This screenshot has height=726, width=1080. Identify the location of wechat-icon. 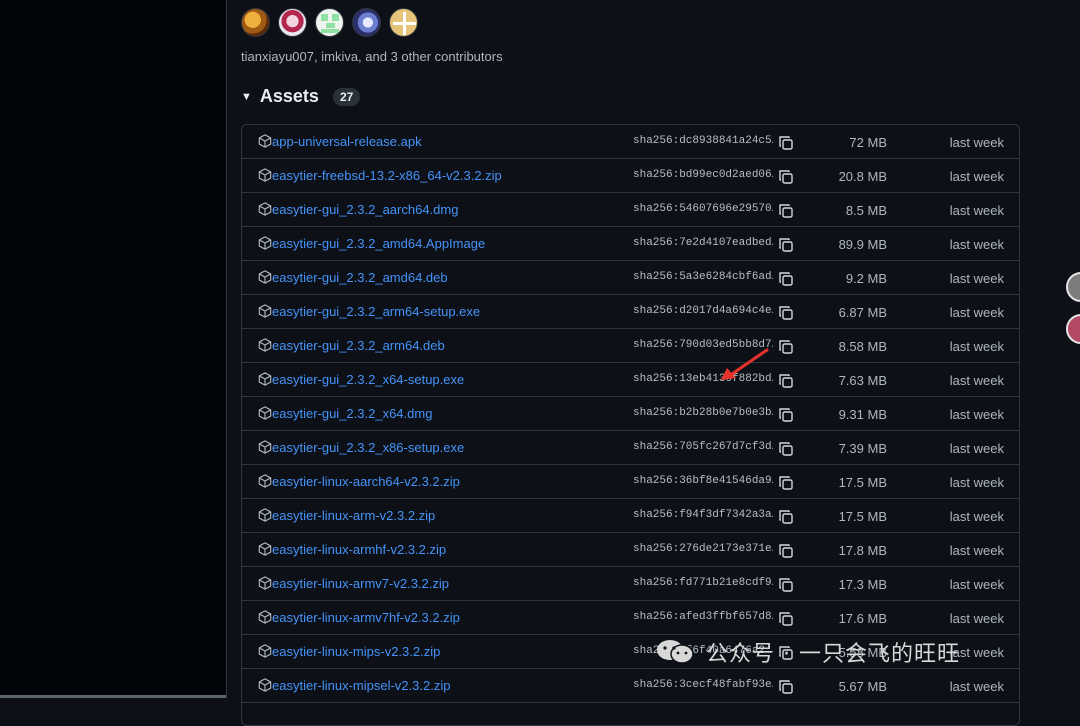
(675, 652).